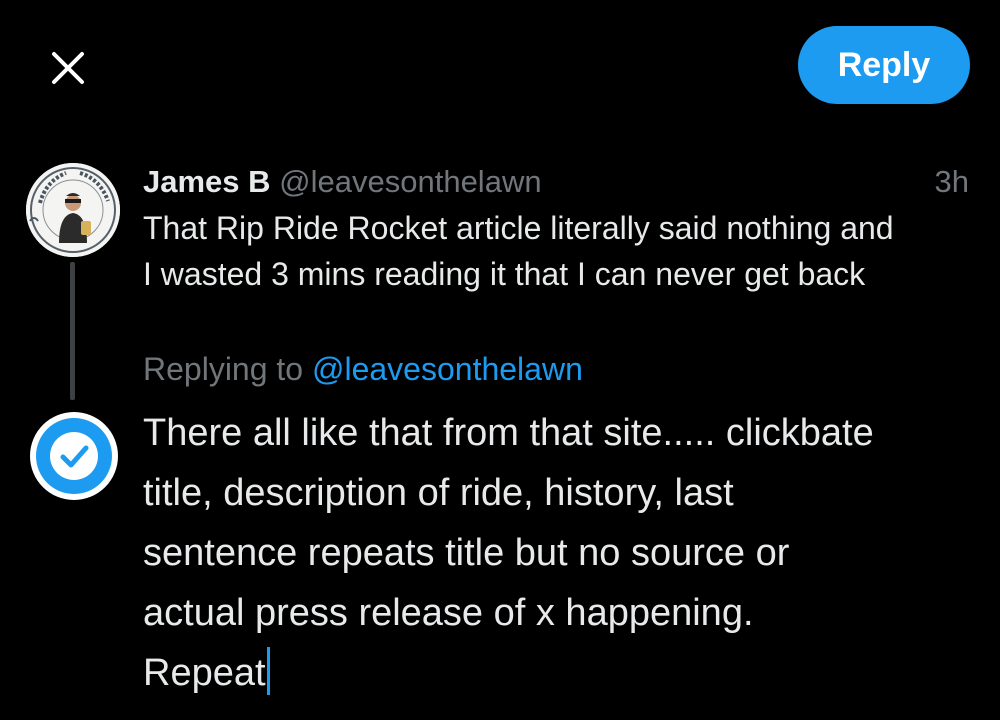 The height and width of the screenshot is (720, 1000). What do you see at coordinates (558, 182) in the screenshot?
I see `tweet-header: James B @leavesonthelawn 3h` at bounding box center [558, 182].